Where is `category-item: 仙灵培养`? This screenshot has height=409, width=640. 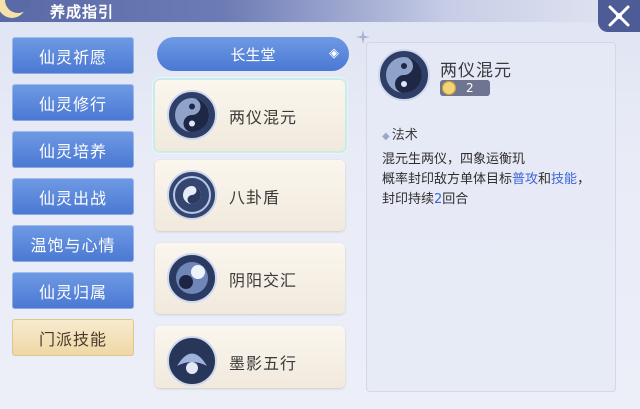
category-item: 仙灵培养 is located at coordinates (73, 149).